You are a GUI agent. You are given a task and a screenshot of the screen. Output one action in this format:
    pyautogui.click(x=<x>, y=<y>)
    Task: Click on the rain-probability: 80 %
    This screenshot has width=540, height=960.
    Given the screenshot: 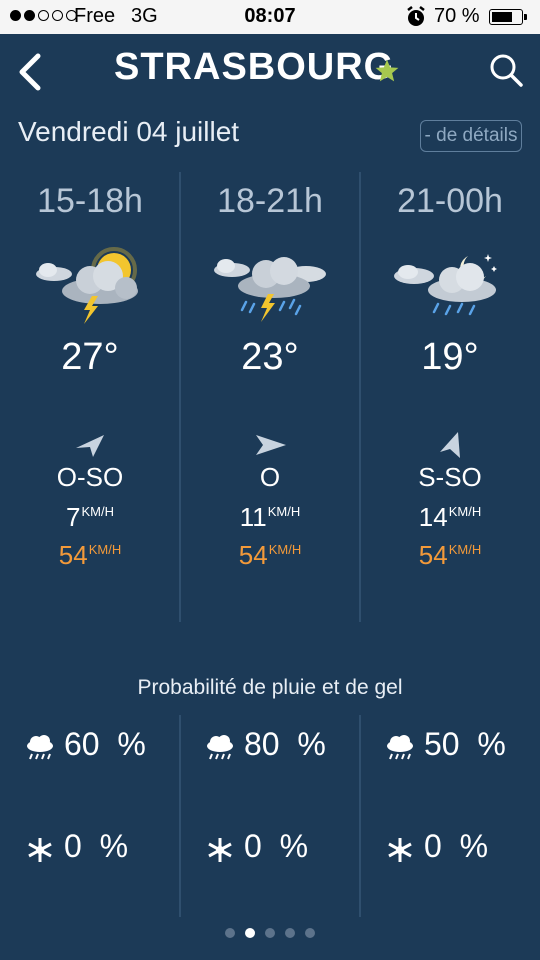 What is the action you would take?
    pyautogui.click(x=270, y=746)
    